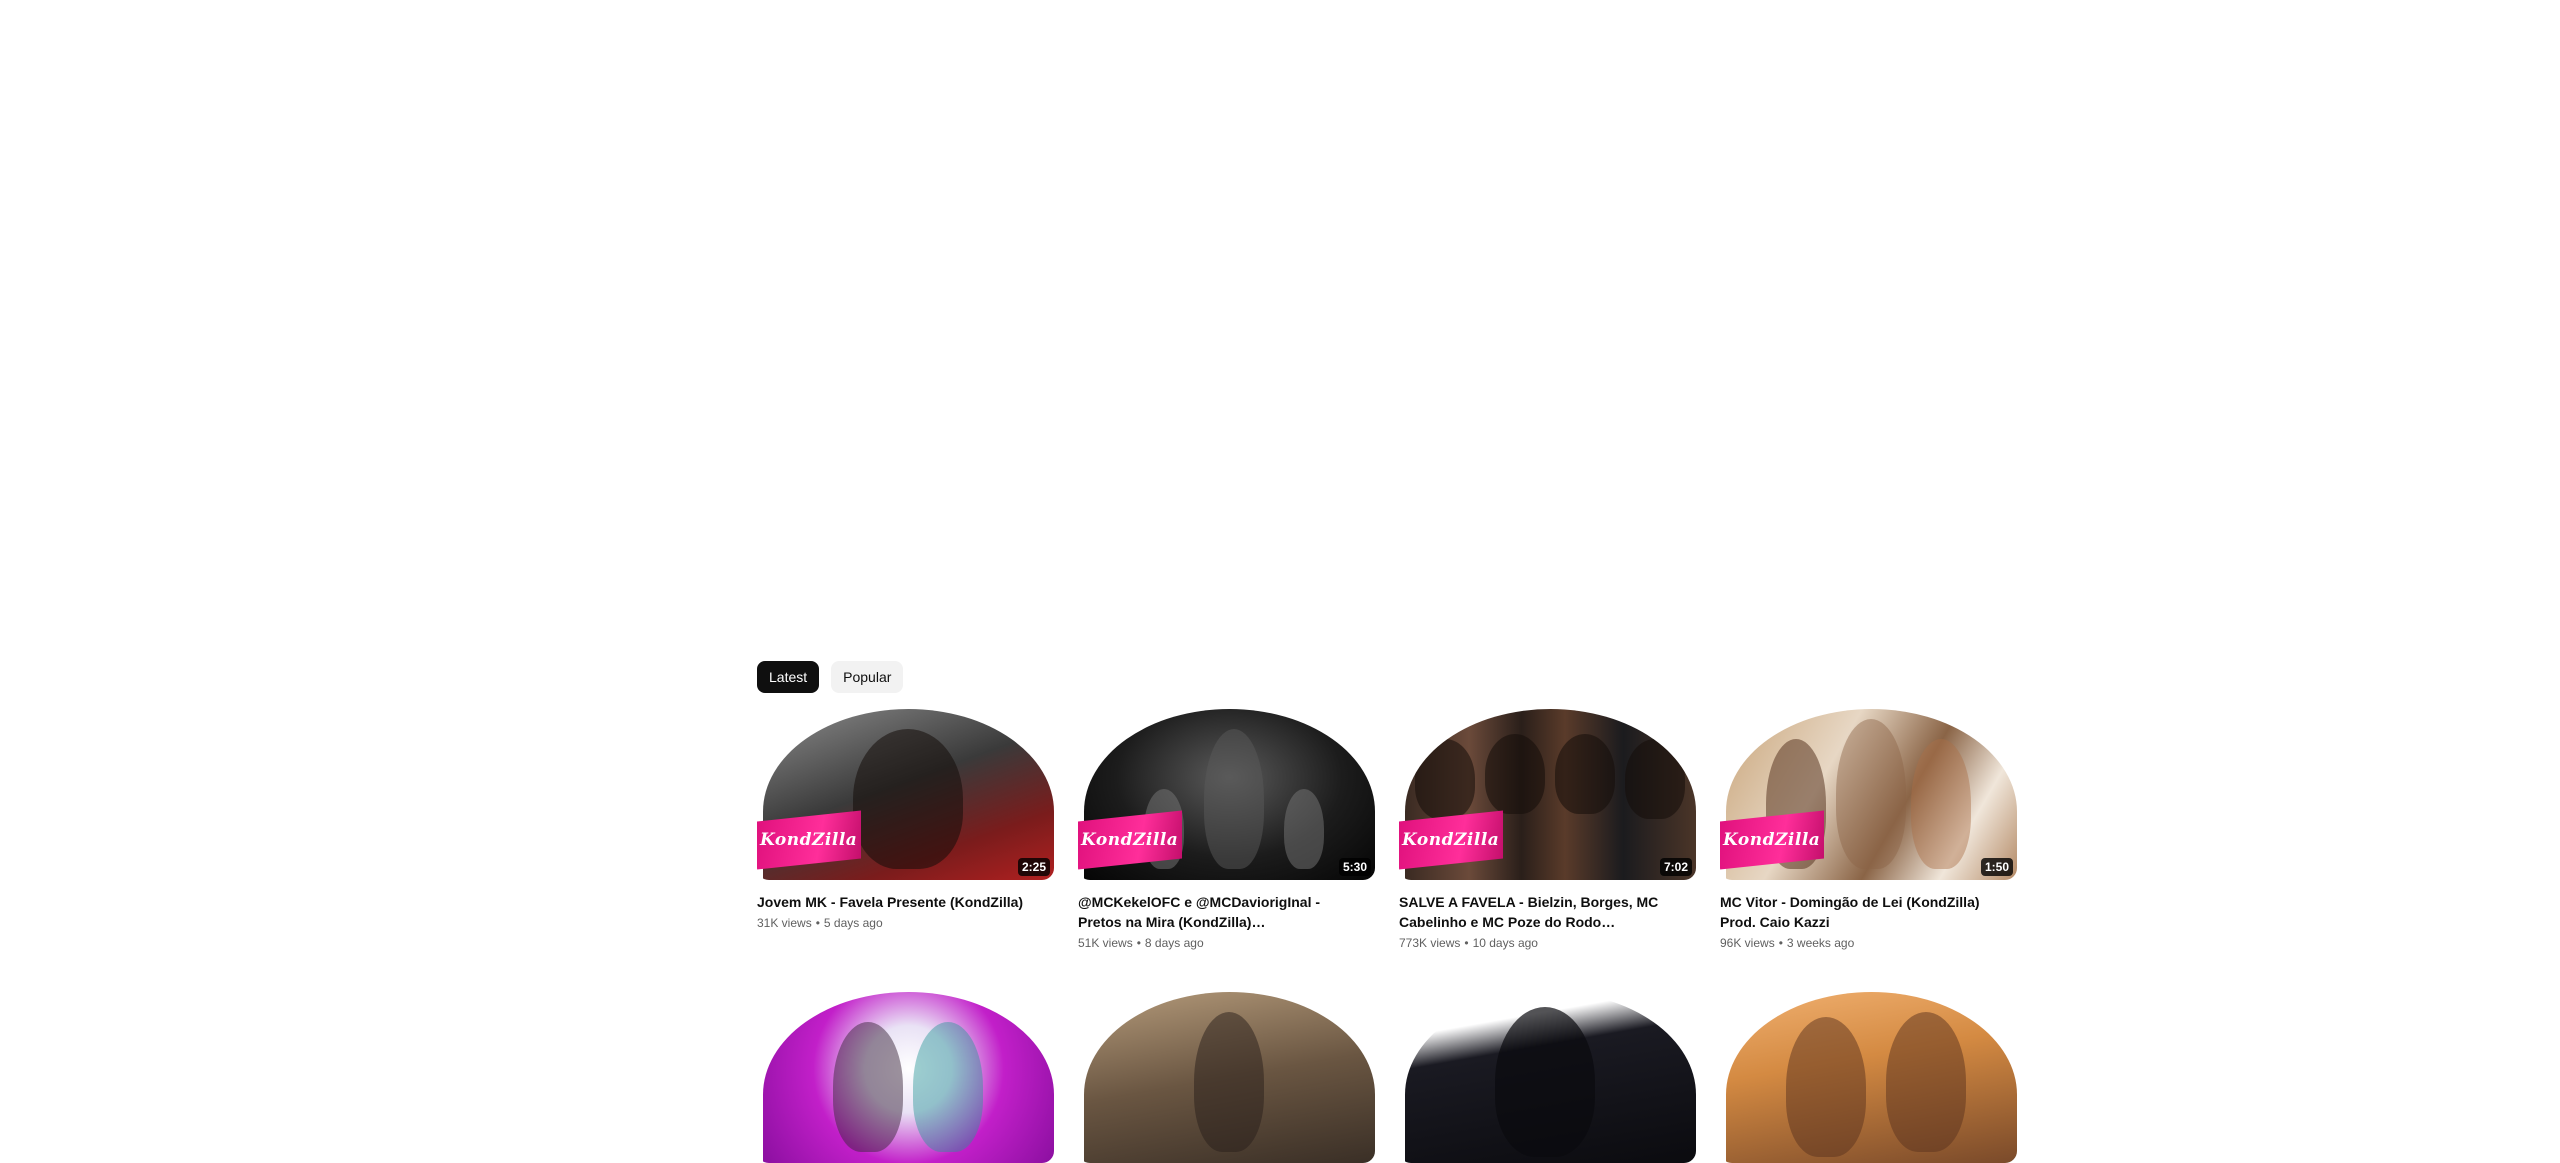  I want to click on publish-age: 5 days ago, so click(853, 923).